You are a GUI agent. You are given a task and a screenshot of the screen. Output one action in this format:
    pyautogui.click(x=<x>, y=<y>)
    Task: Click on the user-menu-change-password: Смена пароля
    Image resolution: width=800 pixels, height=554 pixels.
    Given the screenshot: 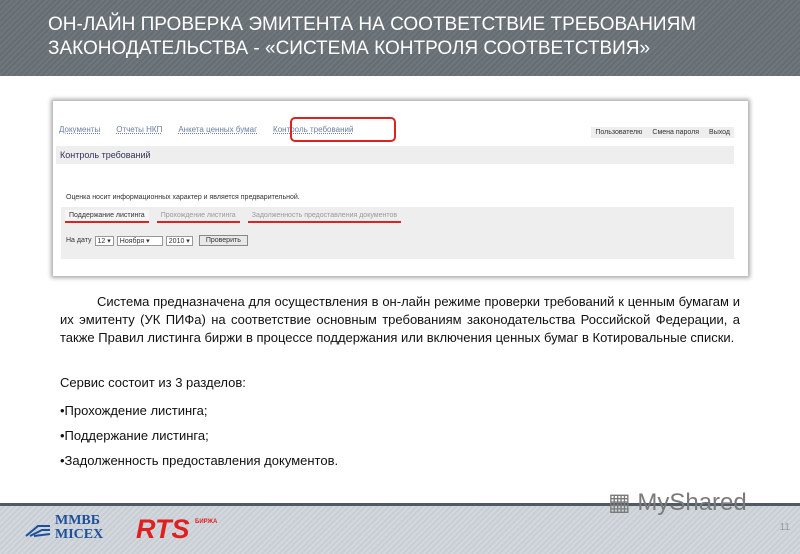 What is the action you would take?
    pyautogui.click(x=675, y=132)
    